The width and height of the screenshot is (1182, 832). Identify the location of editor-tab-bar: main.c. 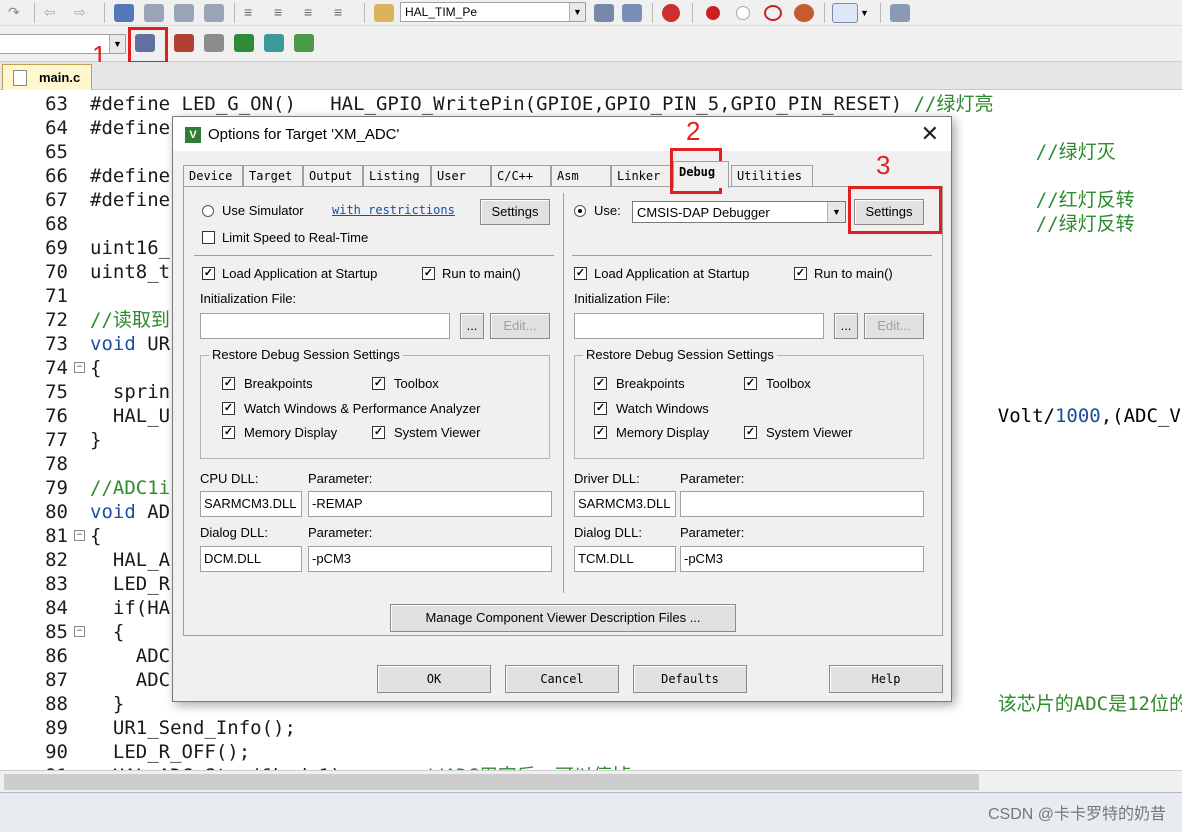
(591, 76).